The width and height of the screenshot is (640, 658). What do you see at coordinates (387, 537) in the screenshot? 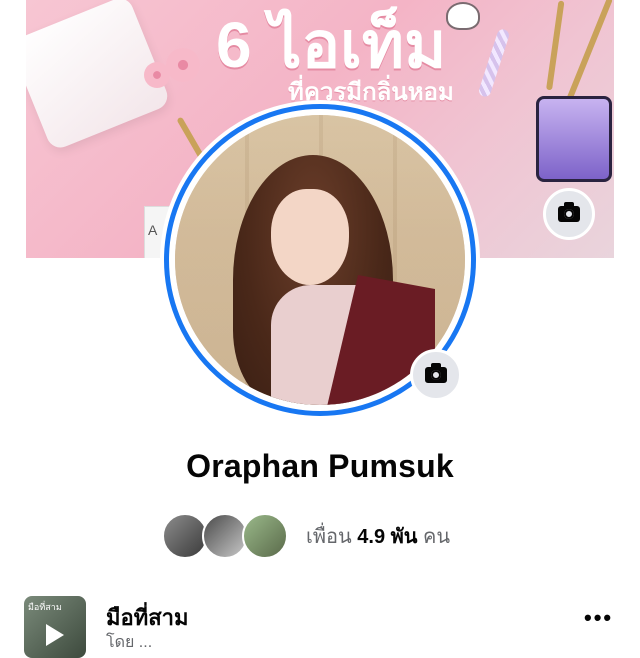
I see `friends-count: 4.9 พัน` at bounding box center [387, 537].